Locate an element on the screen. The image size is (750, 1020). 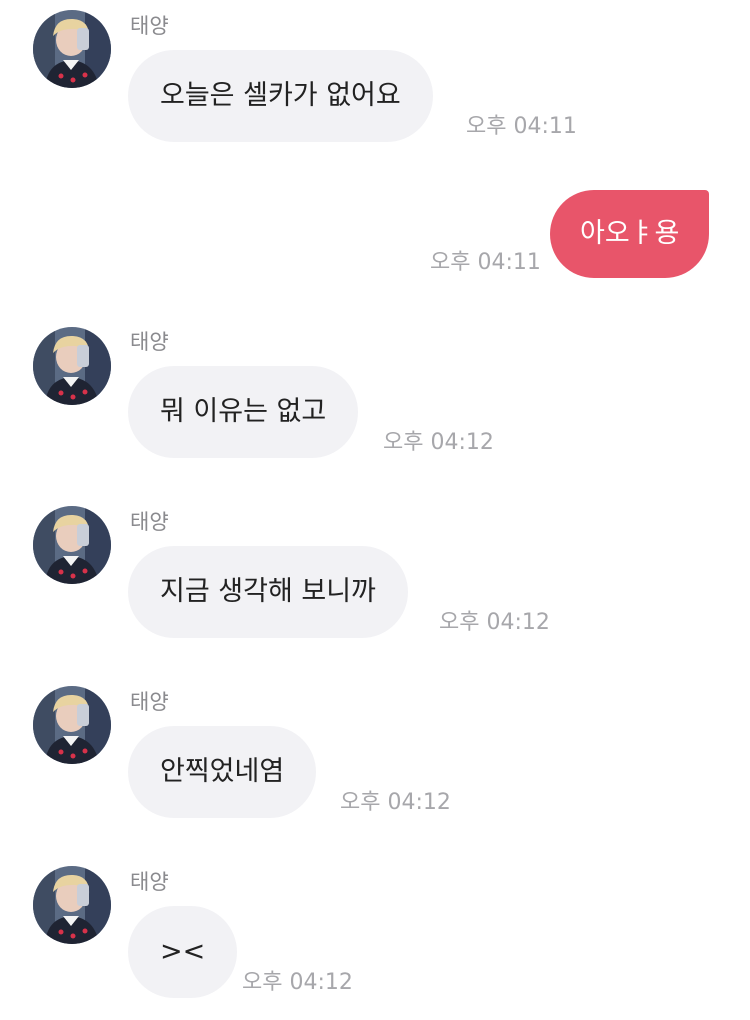
message-bubble: 안찍었네염 is located at coordinates (222, 772).